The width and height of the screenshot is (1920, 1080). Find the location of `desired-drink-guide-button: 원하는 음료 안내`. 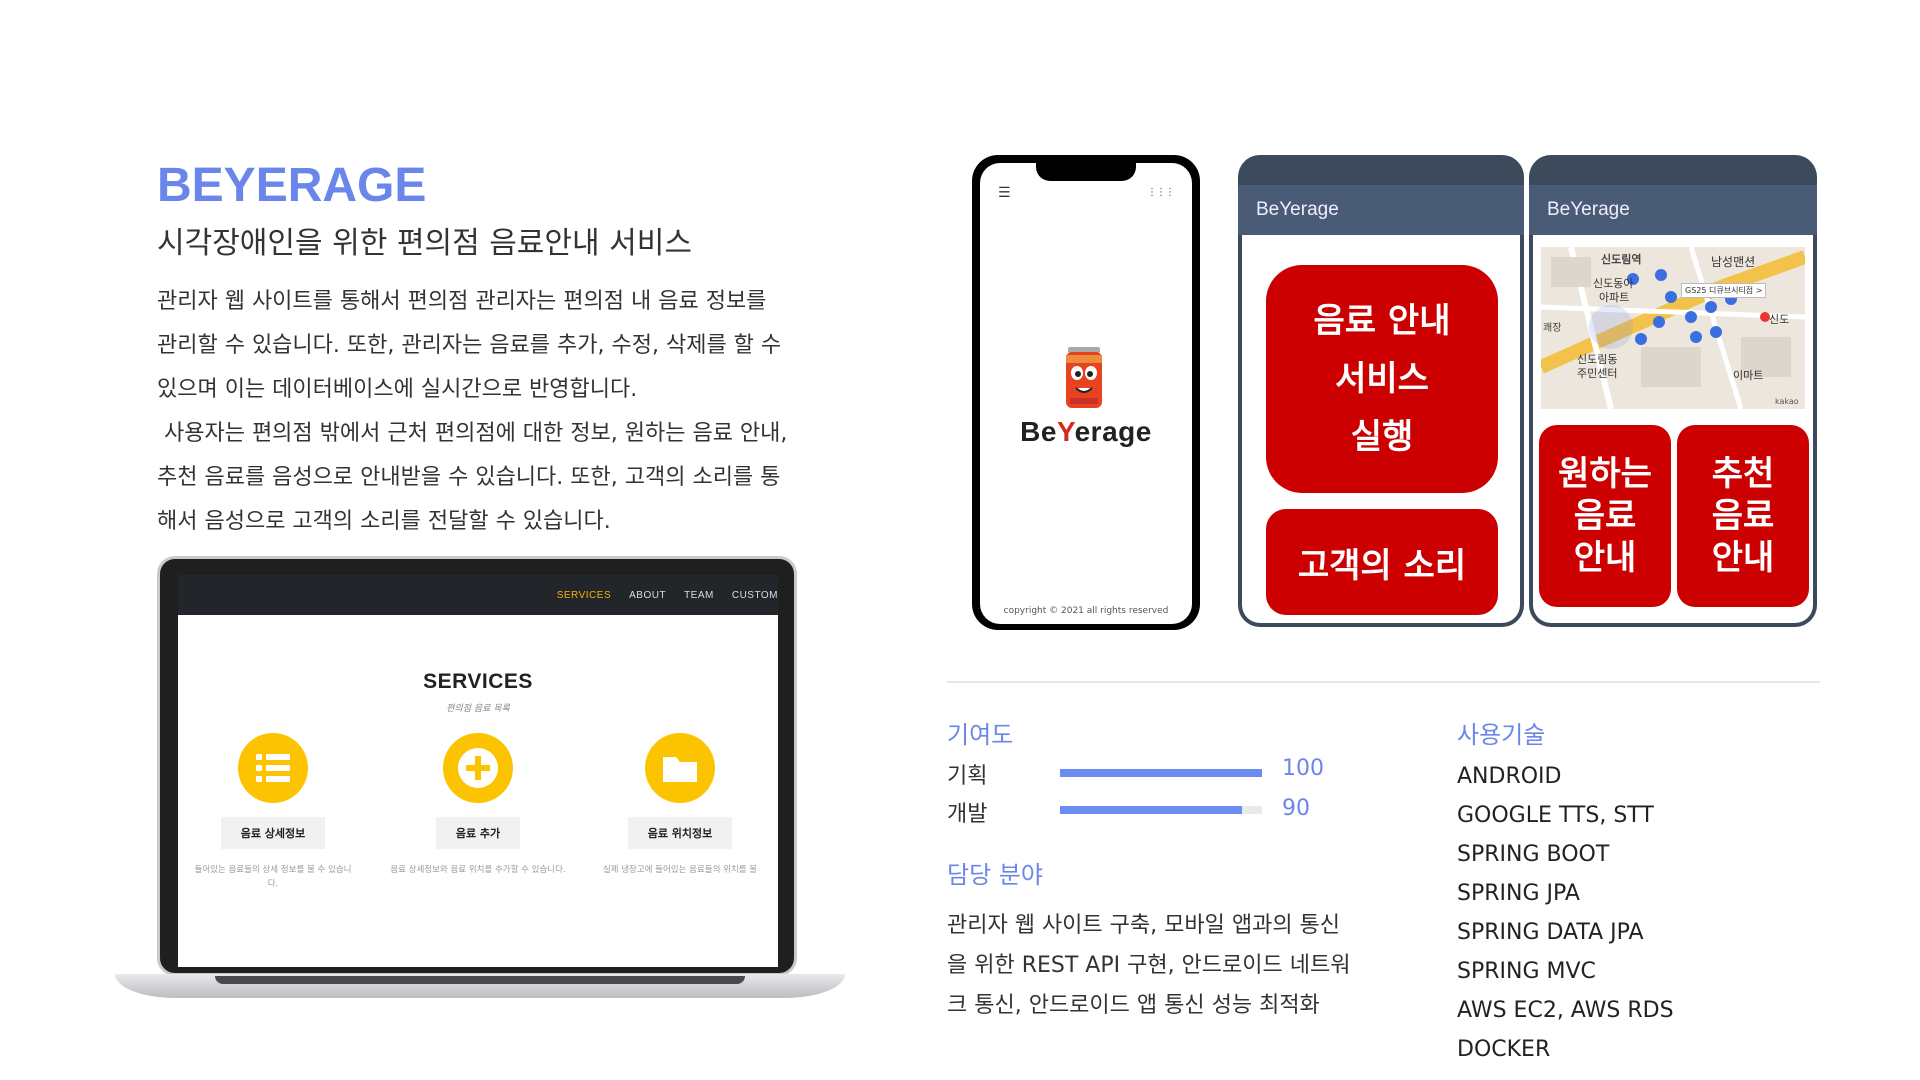

desired-drink-guide-button: 원하는 음료 안내 is located at coordinates (1605, 516).